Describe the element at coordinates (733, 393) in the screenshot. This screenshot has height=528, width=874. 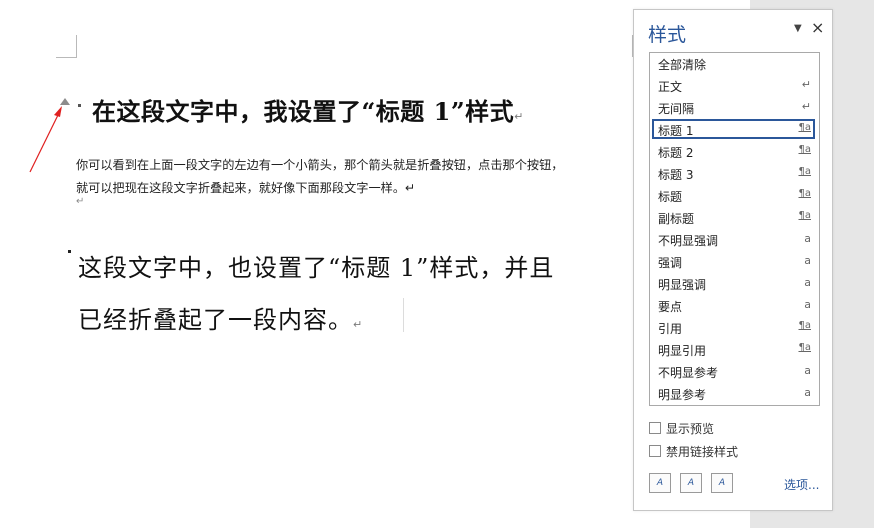
I see `style-item-intense-reference: 明显参考 a` at that location.